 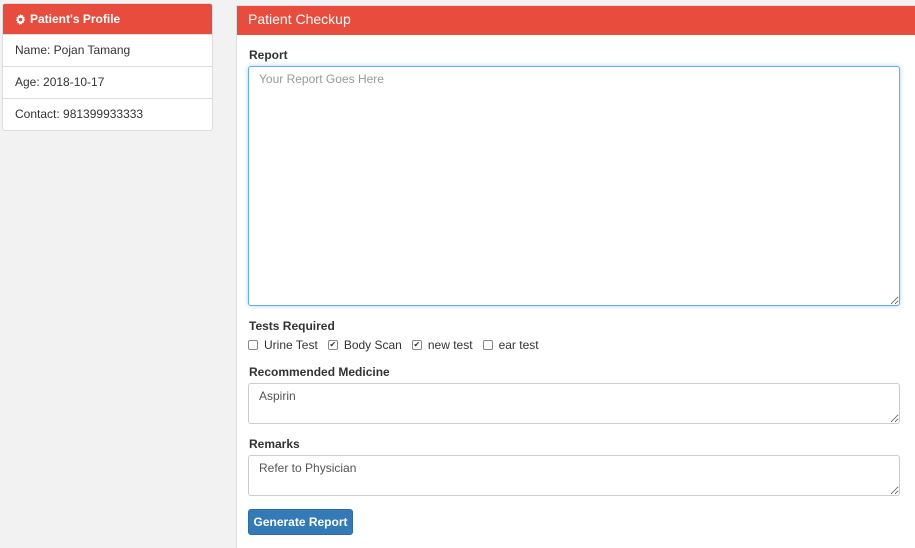 I want to click on tests-required-label: Tests Required, so click(x=292, y=326).